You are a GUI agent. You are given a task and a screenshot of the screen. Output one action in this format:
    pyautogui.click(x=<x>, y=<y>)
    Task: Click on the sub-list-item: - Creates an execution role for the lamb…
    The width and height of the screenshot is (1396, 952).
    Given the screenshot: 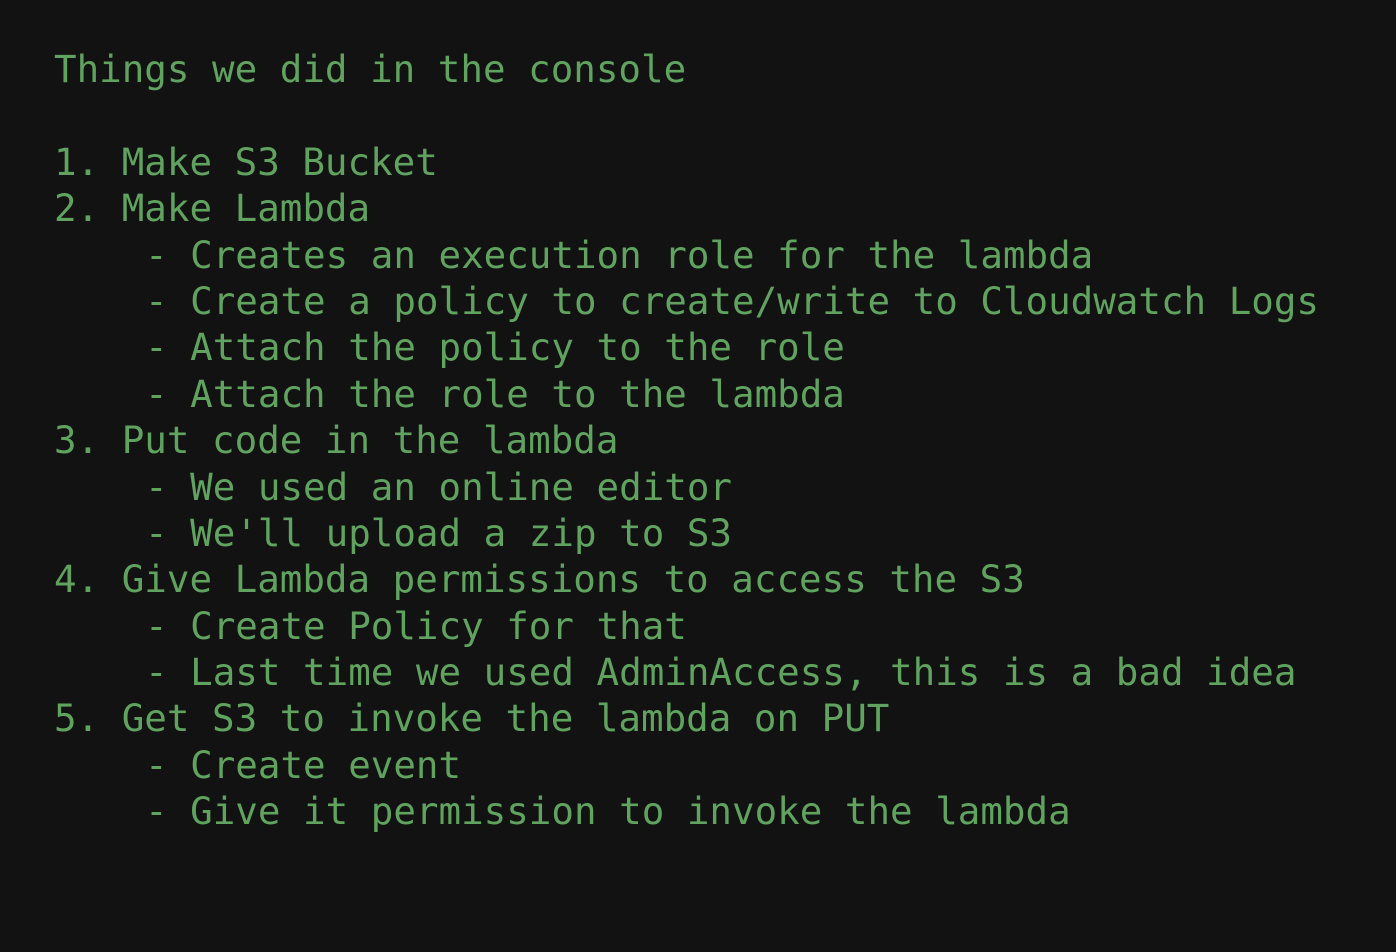 What is the action you would take?
    pyautogui.click(x=619, y=254)
    